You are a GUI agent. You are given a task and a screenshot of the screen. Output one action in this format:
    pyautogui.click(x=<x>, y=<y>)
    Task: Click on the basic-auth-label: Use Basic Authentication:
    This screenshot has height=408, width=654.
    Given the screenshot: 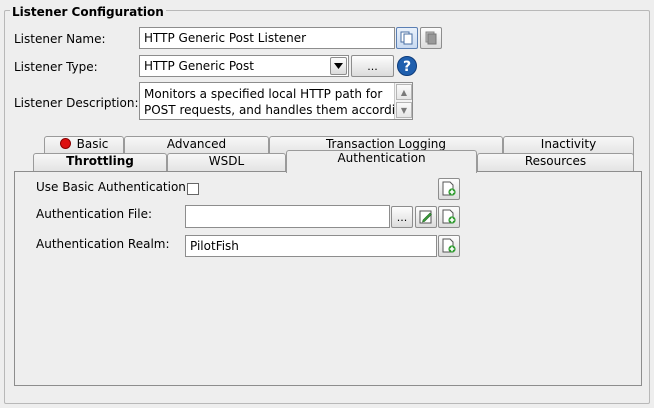 What is the action you would take?
    pyautogui.click(x=113, y=187)
    